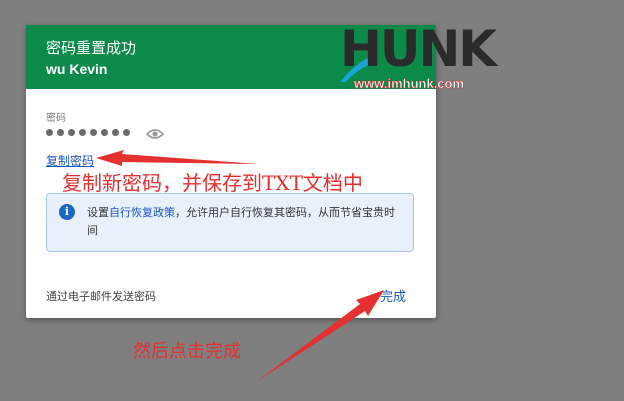 The height and width of the screenshot is (401, 624). I want to click on done-button: 完成, so click(393, 295).